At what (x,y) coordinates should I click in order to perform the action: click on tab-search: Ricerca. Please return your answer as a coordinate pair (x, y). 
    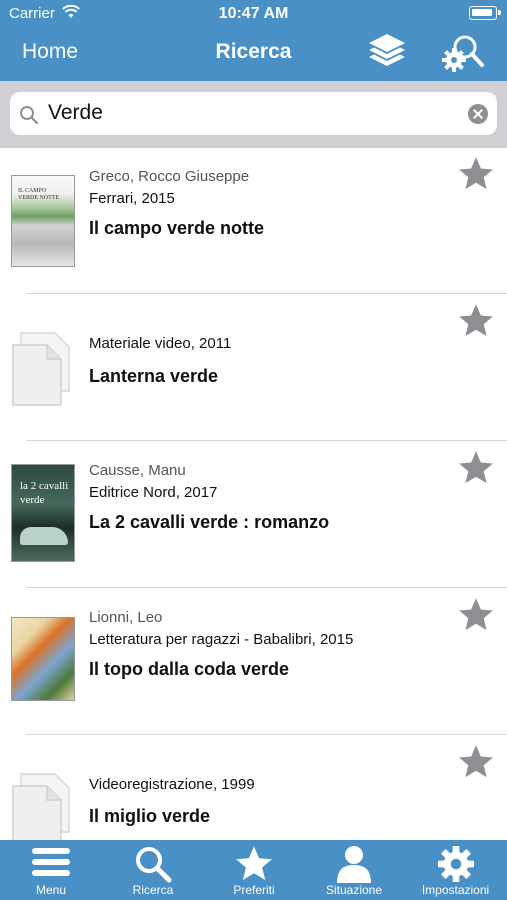
    Looking at the image, I should click on (153, 870).